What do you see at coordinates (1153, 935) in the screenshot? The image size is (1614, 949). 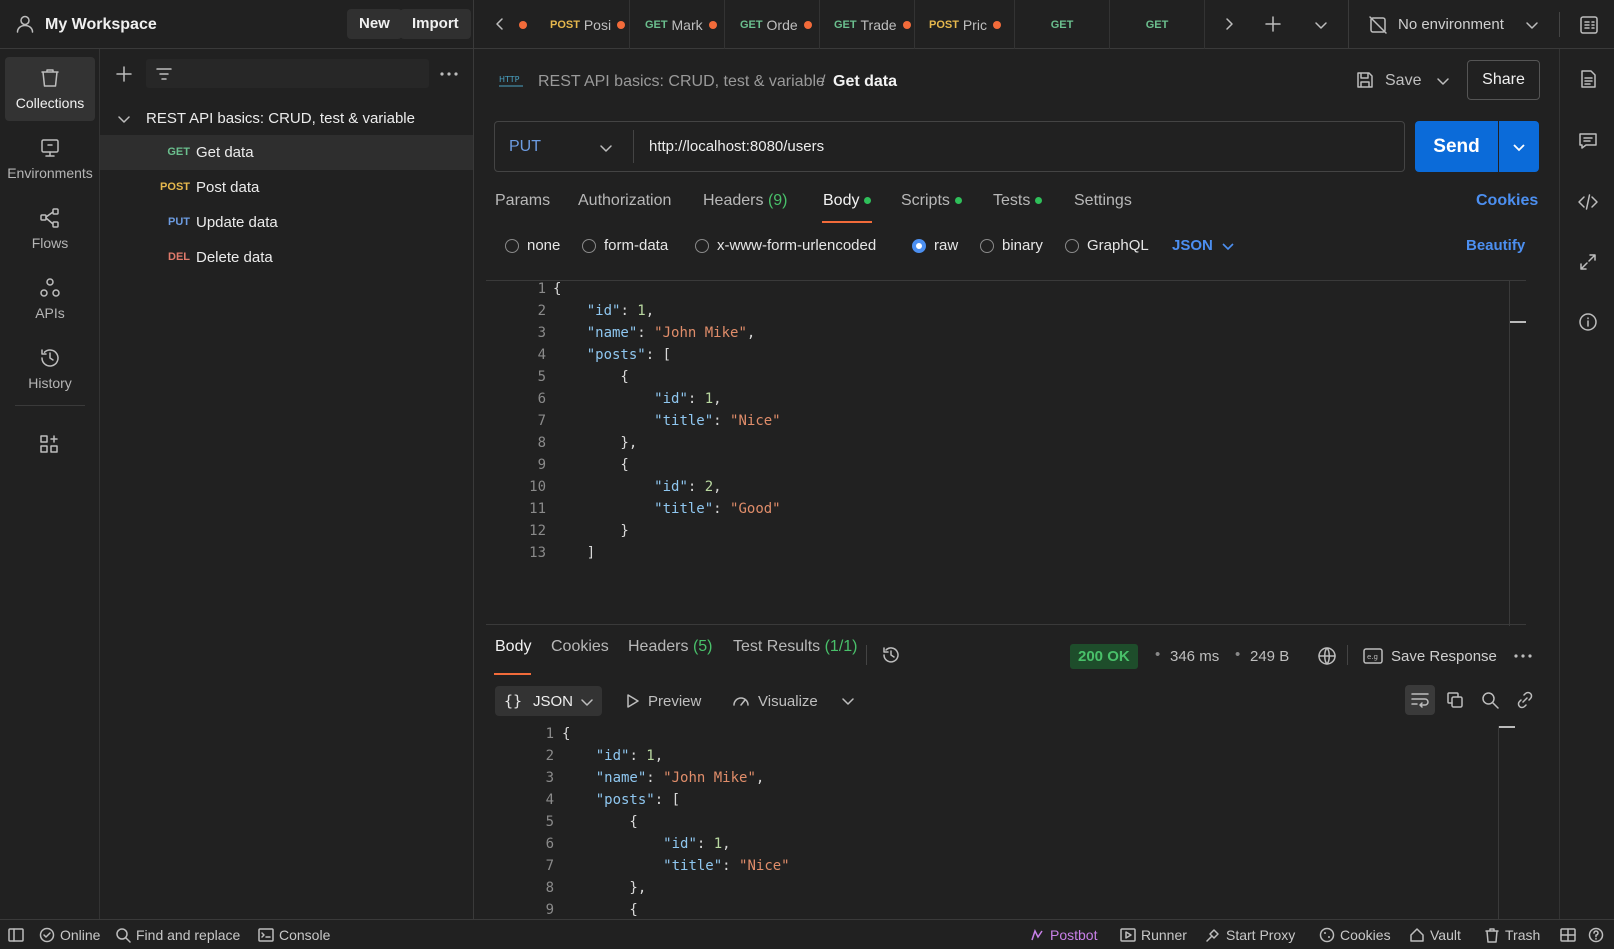 I see `runner-button: Runner` at bounding box center [1153, 935].